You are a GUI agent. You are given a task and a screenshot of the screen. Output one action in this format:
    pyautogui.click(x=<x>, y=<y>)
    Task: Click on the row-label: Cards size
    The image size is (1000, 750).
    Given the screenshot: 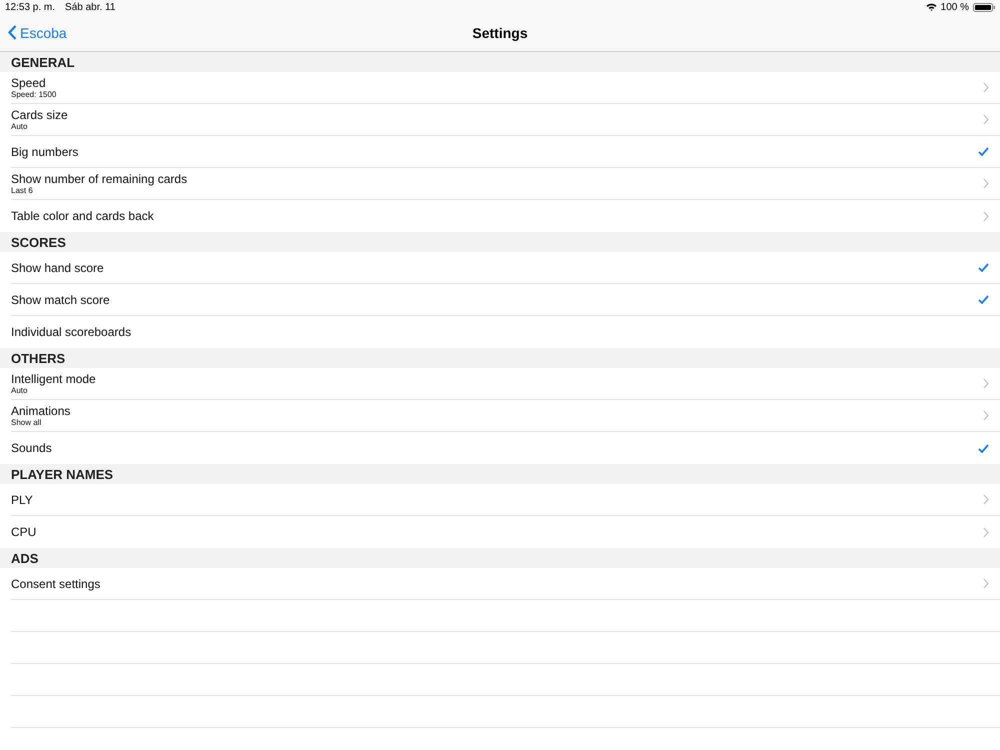 What is the action you would take?
    pyautogui.click(x=40, y=115)
    